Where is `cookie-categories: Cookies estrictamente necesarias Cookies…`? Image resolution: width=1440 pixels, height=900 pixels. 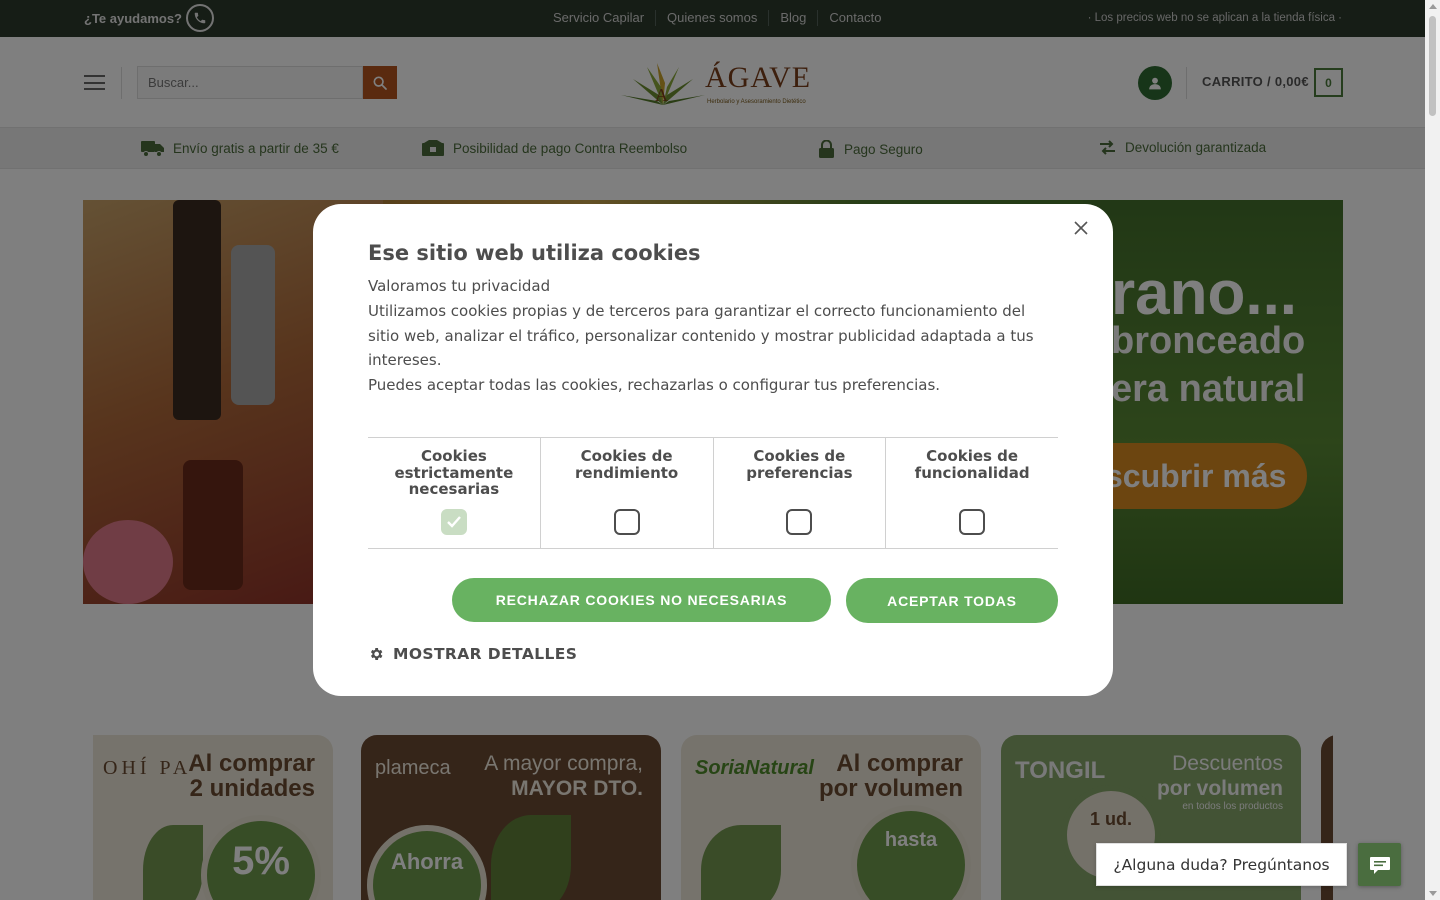 cookie-categories: Cookies estrictamente necesarias Cookies… is located at coordinates (713, 493).